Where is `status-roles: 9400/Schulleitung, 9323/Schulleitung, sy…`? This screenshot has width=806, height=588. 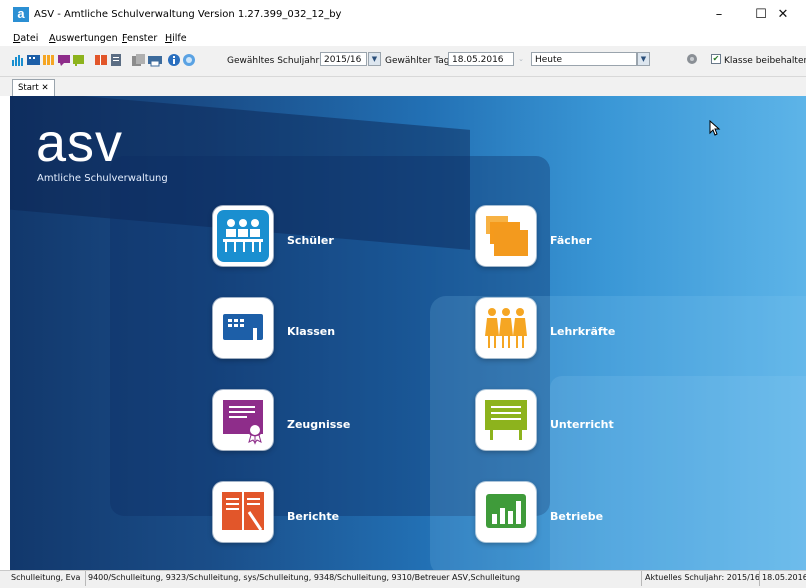 status-roles: 9400/Schulleitung, 9323/Schulleitung, sy… is located at coordinates (304, 577).